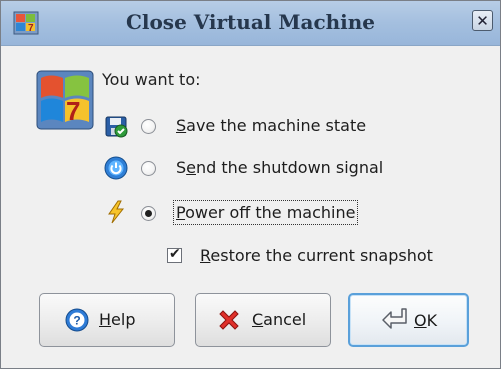 This screenshot has width=501, height=369. Describe the element at coordinates (482, 20) in the screenshot. I see `close-icon: ✕` at that location.